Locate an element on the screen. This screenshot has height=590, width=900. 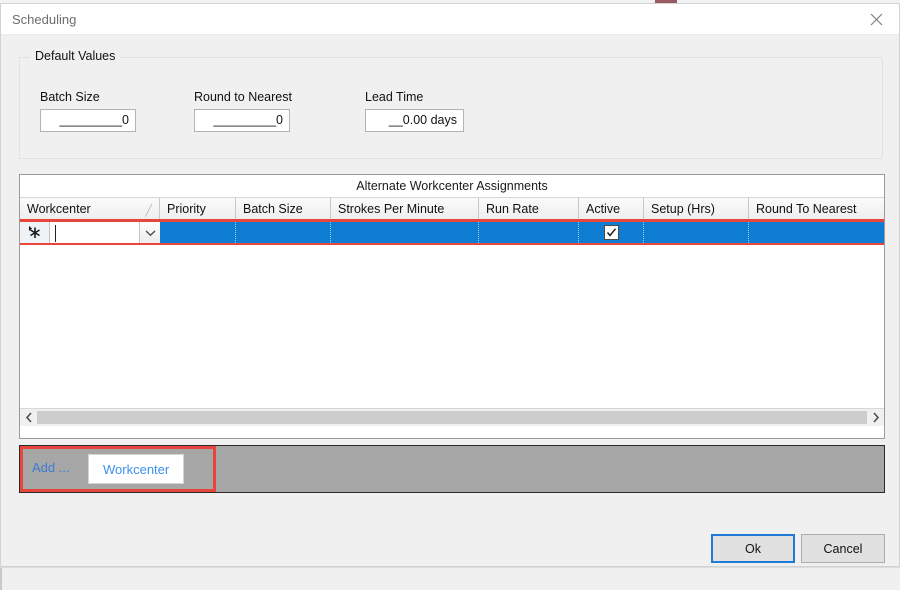
field-batch-size: Batch Size _________0 is located at coordinates (88, 111).